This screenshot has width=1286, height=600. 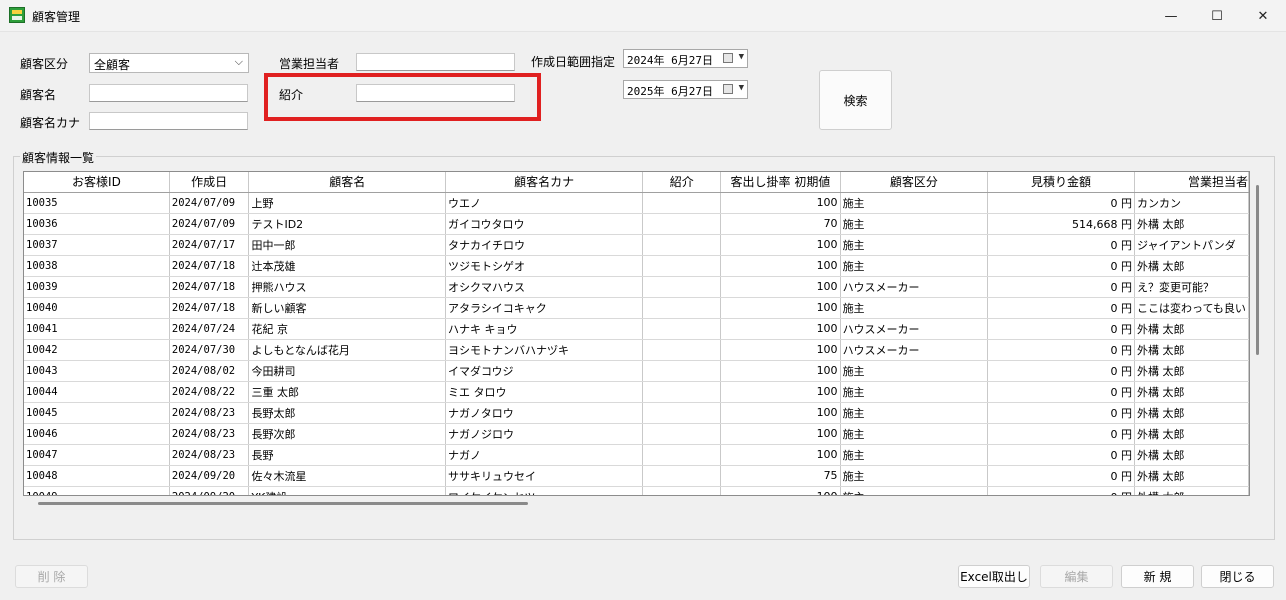 I want to click on col-header-rate: 客出し掛率 初期値, so click(x=780, y=182).